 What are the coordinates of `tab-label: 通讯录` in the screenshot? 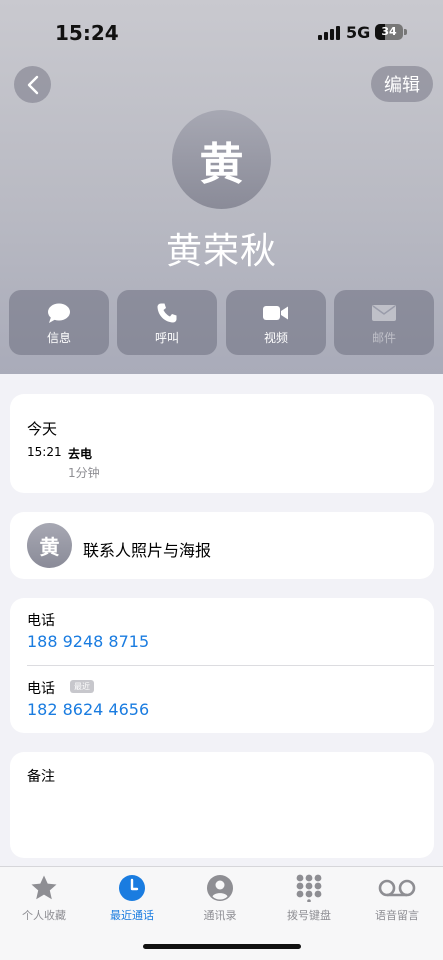 It's located at (220, 915).